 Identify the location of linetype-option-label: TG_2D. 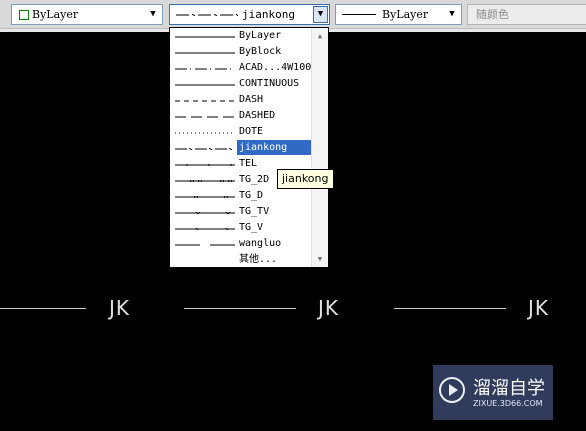
(254, 179).